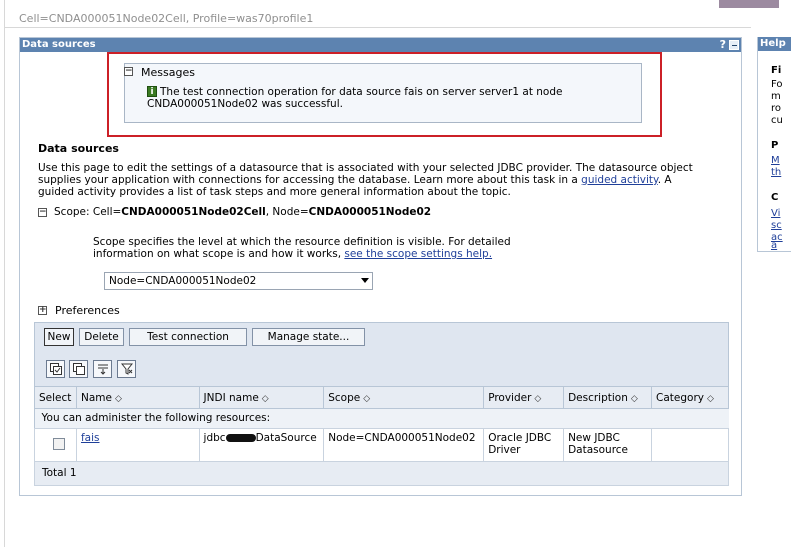  What do you see at coordinates (524, 445) in the screenshot?
I see `provider-cell: Oracle JDBC Driver` at bounding box center [524, 445].